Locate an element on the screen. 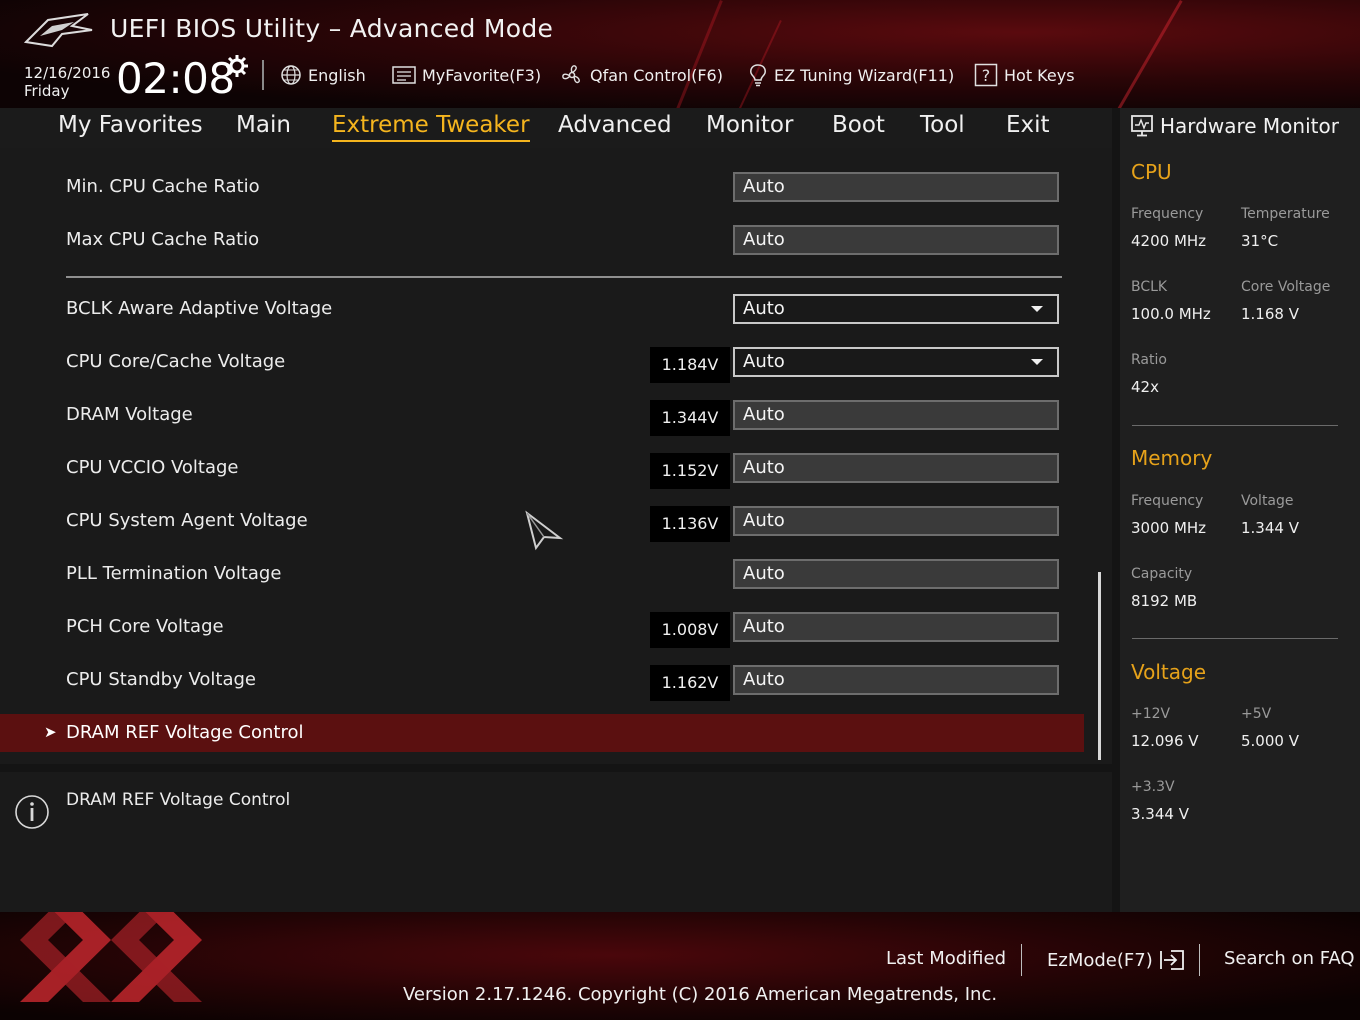  exit-arrow-icon is located at coordinates (1171, 960).